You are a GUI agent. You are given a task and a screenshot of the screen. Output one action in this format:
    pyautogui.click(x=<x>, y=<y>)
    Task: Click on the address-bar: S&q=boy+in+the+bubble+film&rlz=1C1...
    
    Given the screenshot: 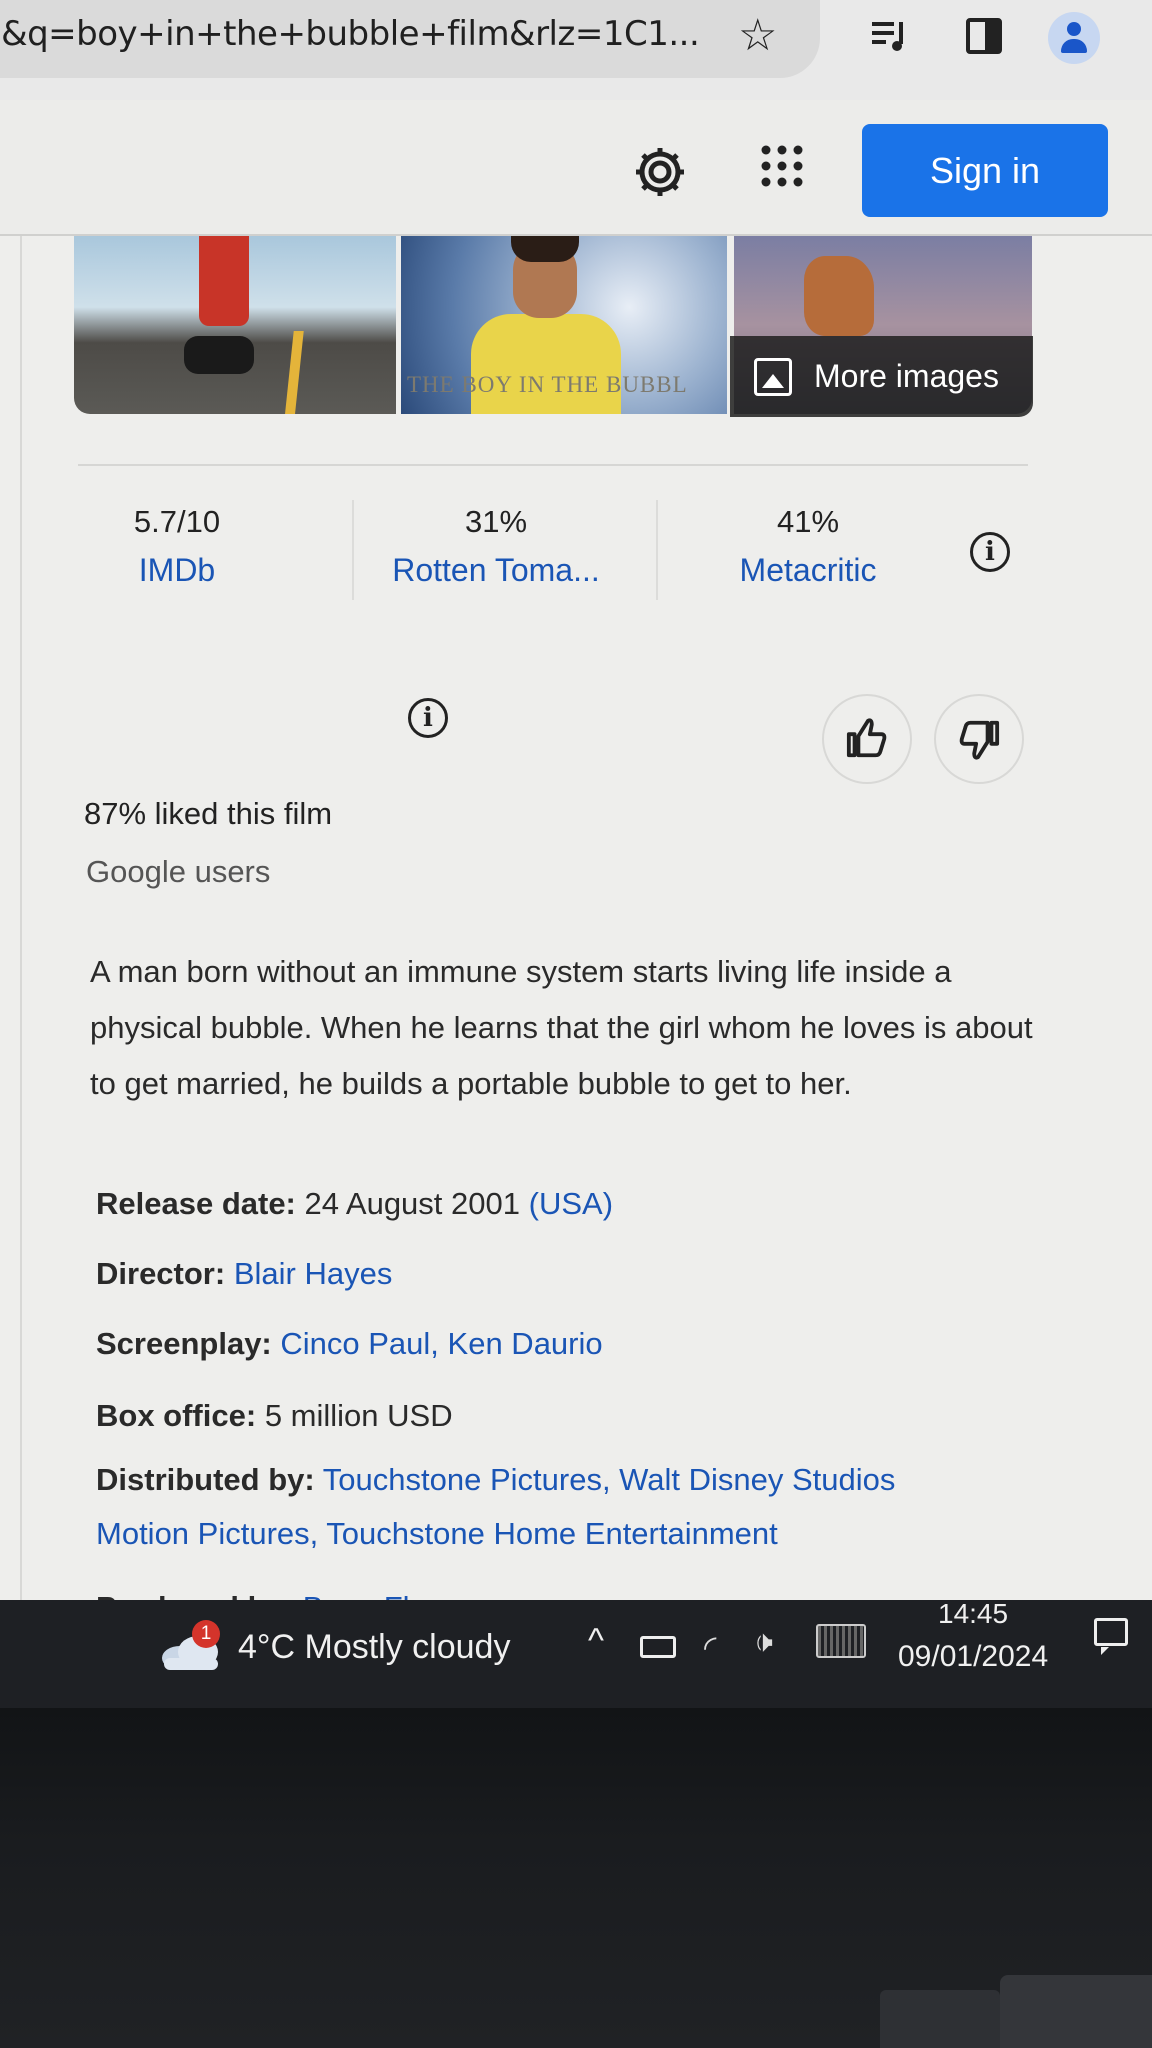 What is the action you would take?
    pyautogui.click(x=410, y=39)
    